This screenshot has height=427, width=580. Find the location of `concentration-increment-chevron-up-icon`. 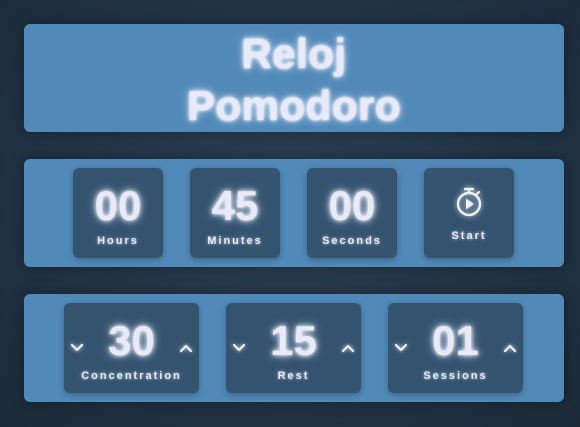

concentration-increment-chevron-up-icon is located at coordinates (186, 348).